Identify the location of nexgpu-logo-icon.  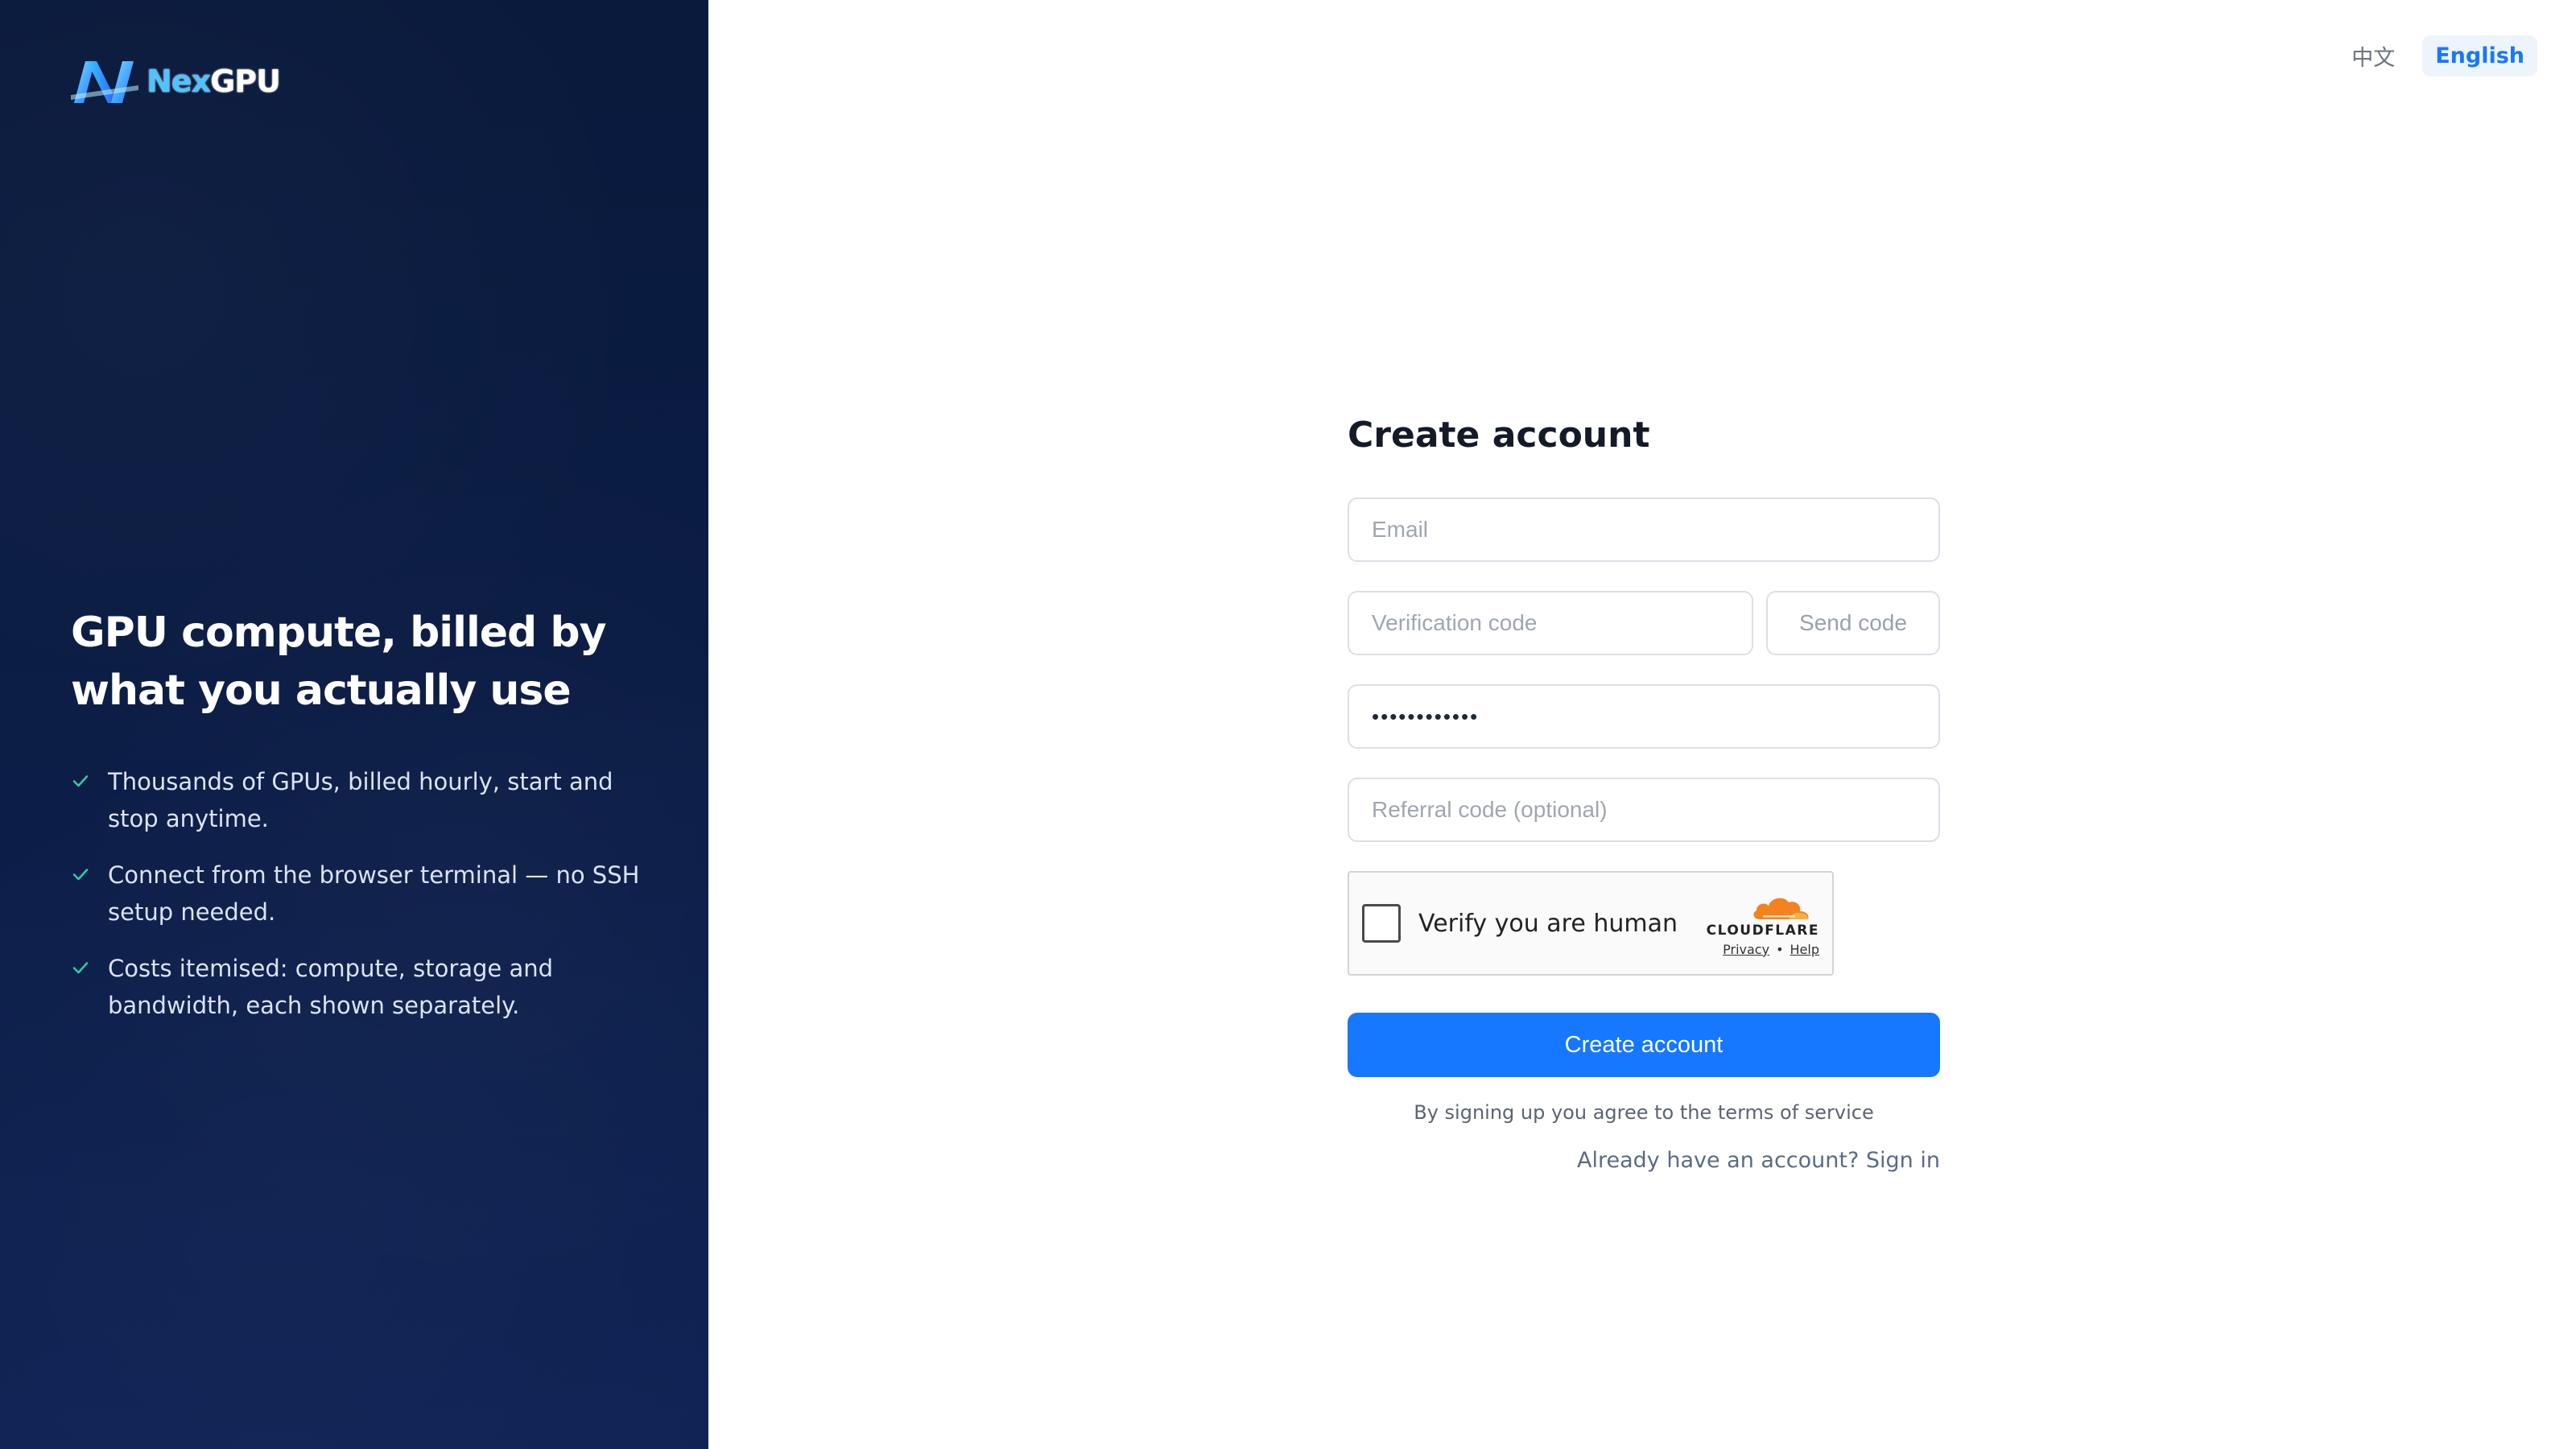
(104, 82).